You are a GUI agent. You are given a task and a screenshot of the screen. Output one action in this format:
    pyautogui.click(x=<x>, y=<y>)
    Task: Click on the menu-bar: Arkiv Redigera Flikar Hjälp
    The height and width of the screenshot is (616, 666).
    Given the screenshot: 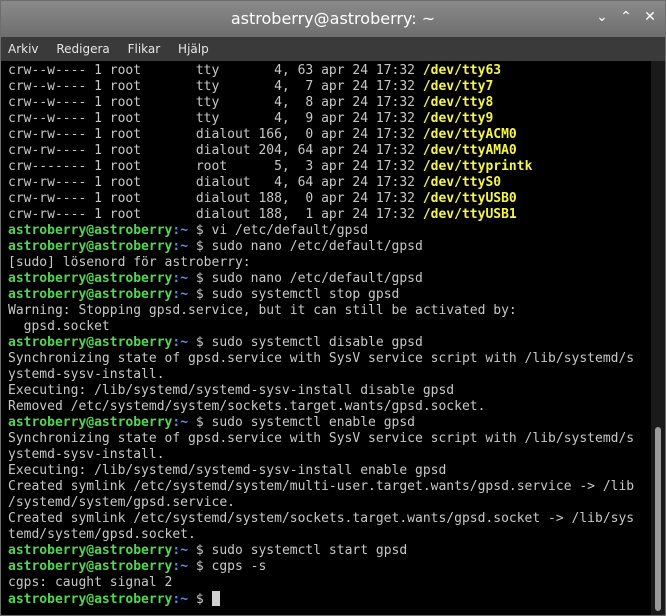 What is the action you would take?
    pyautogui.click(x=333, y=49)
    